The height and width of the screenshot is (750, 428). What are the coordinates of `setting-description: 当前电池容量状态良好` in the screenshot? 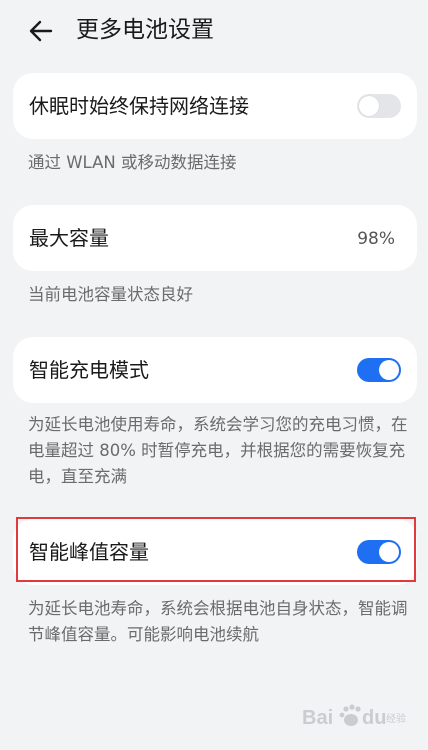 It's located at (110, 294).